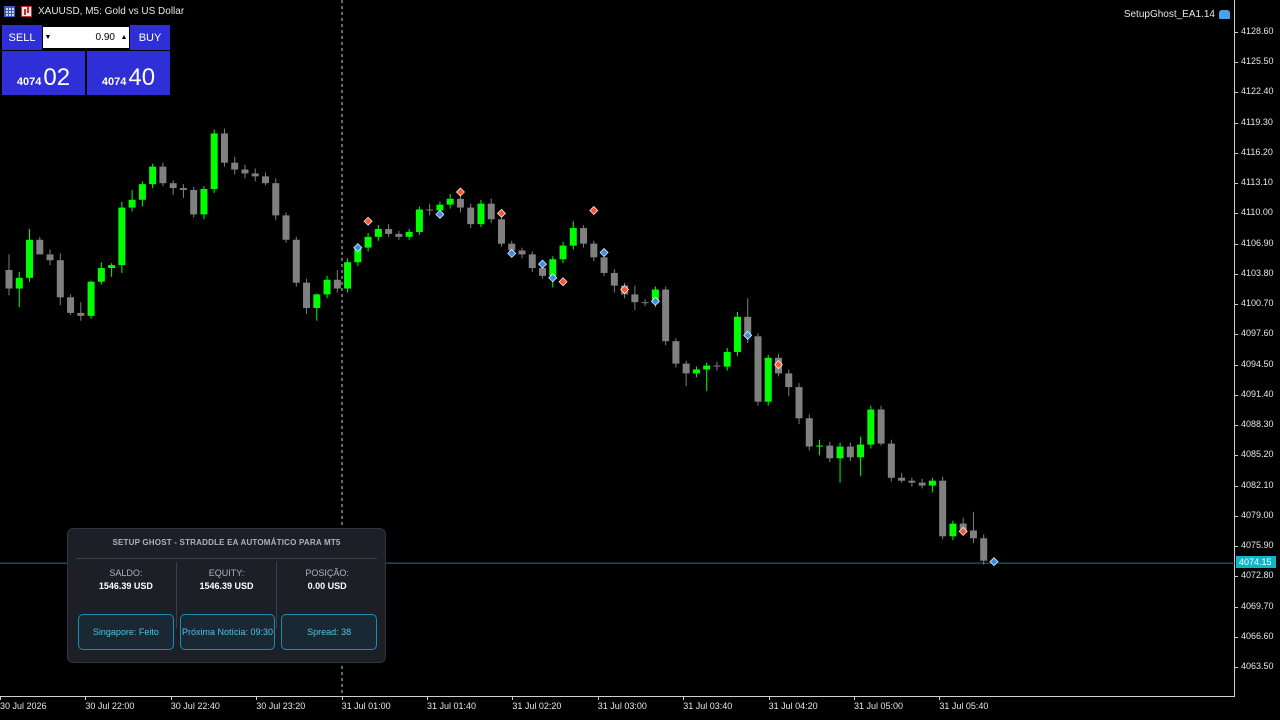 The image size is (1280, 720). What do you see at coordinates (128, 73) in the screenshot?
I see `ask-price-button: 4074 40` at bounding box center [128, 73].